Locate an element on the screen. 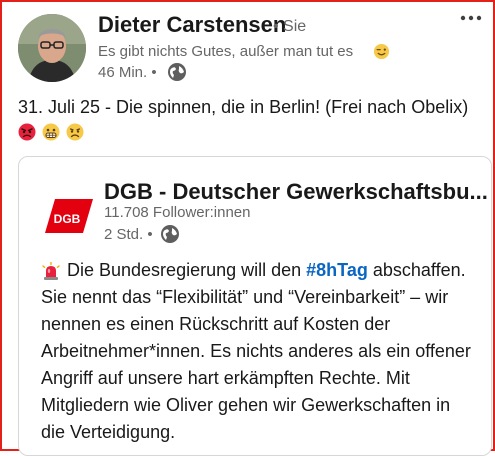 The height and width of the screenshot is (456, 495). winking-face-icon is located at coordinates (381, 51).